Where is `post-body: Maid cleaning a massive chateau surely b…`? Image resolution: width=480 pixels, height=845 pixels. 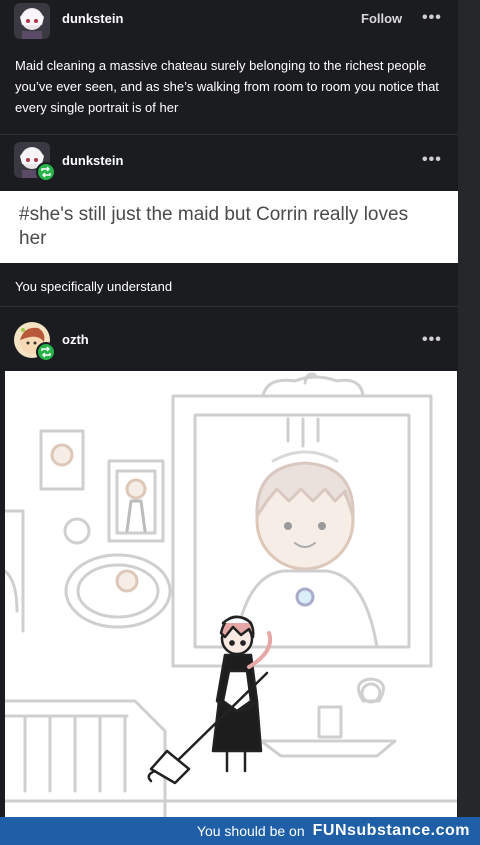
post-body: Maid cleaning a massive chateau surely b… is located at coordinates (227, 86).